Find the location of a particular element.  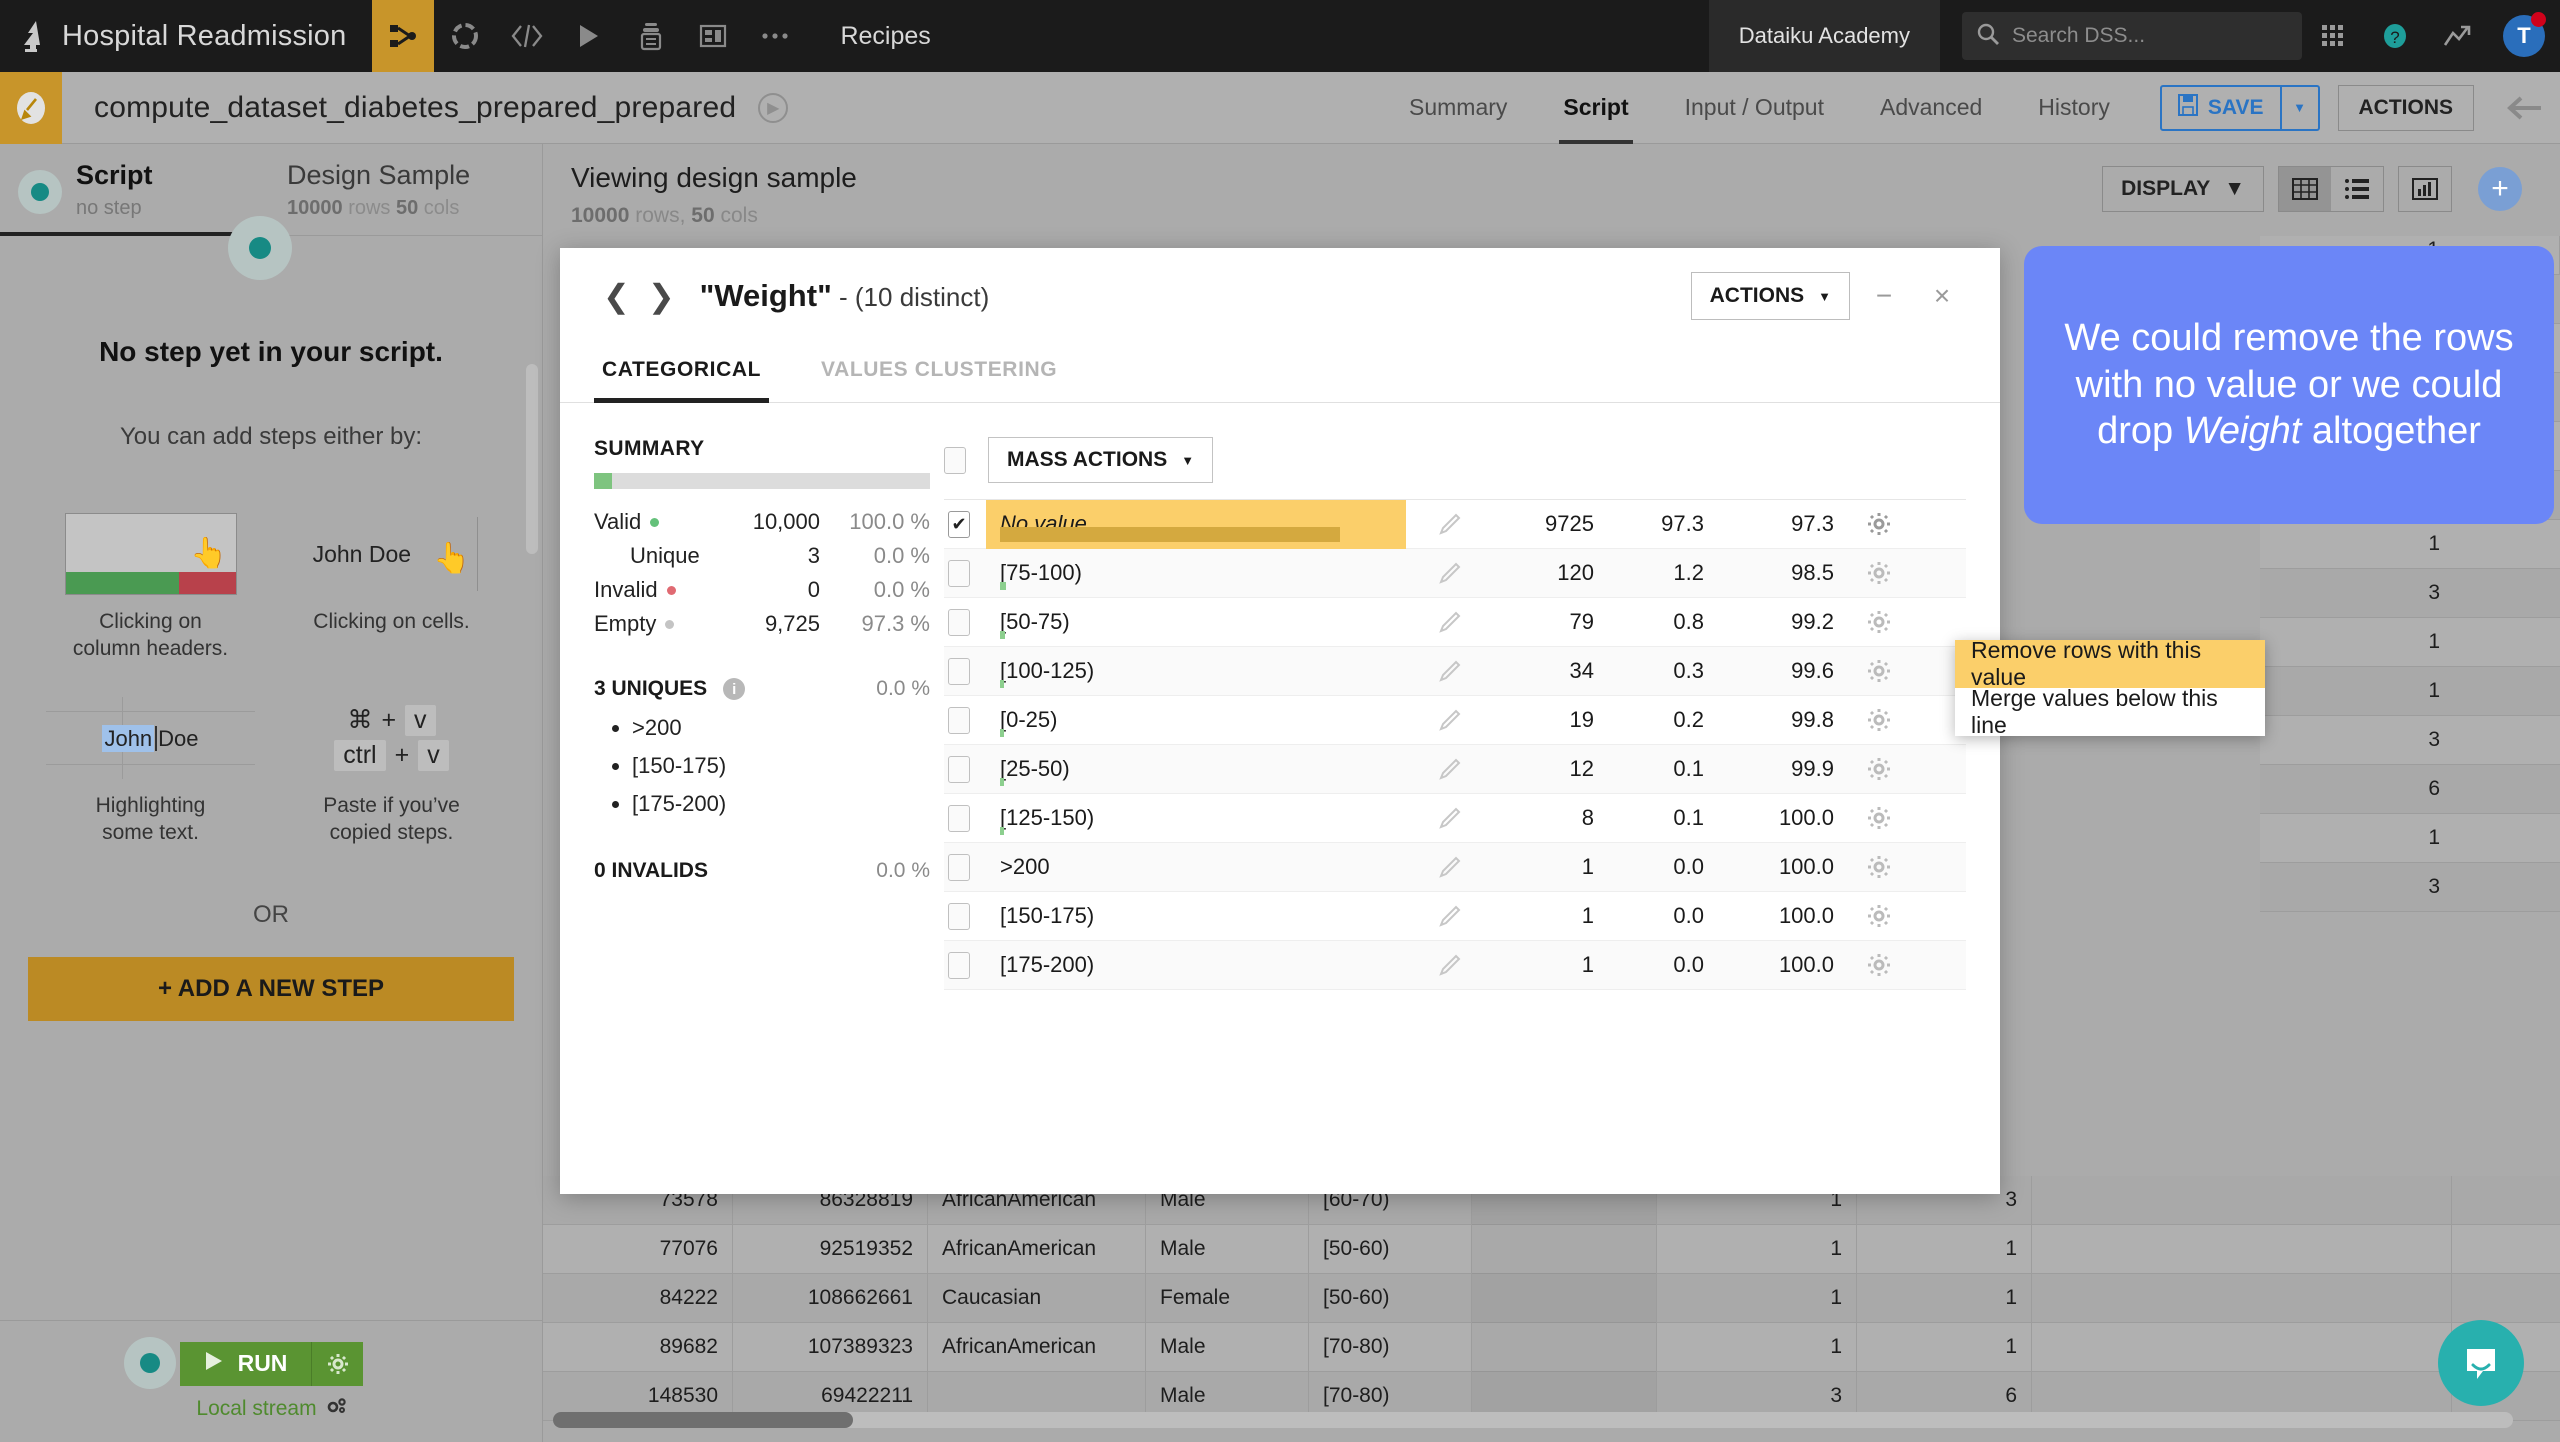

tab-input-output: Input / Output is located at coordinates (1754, 108).